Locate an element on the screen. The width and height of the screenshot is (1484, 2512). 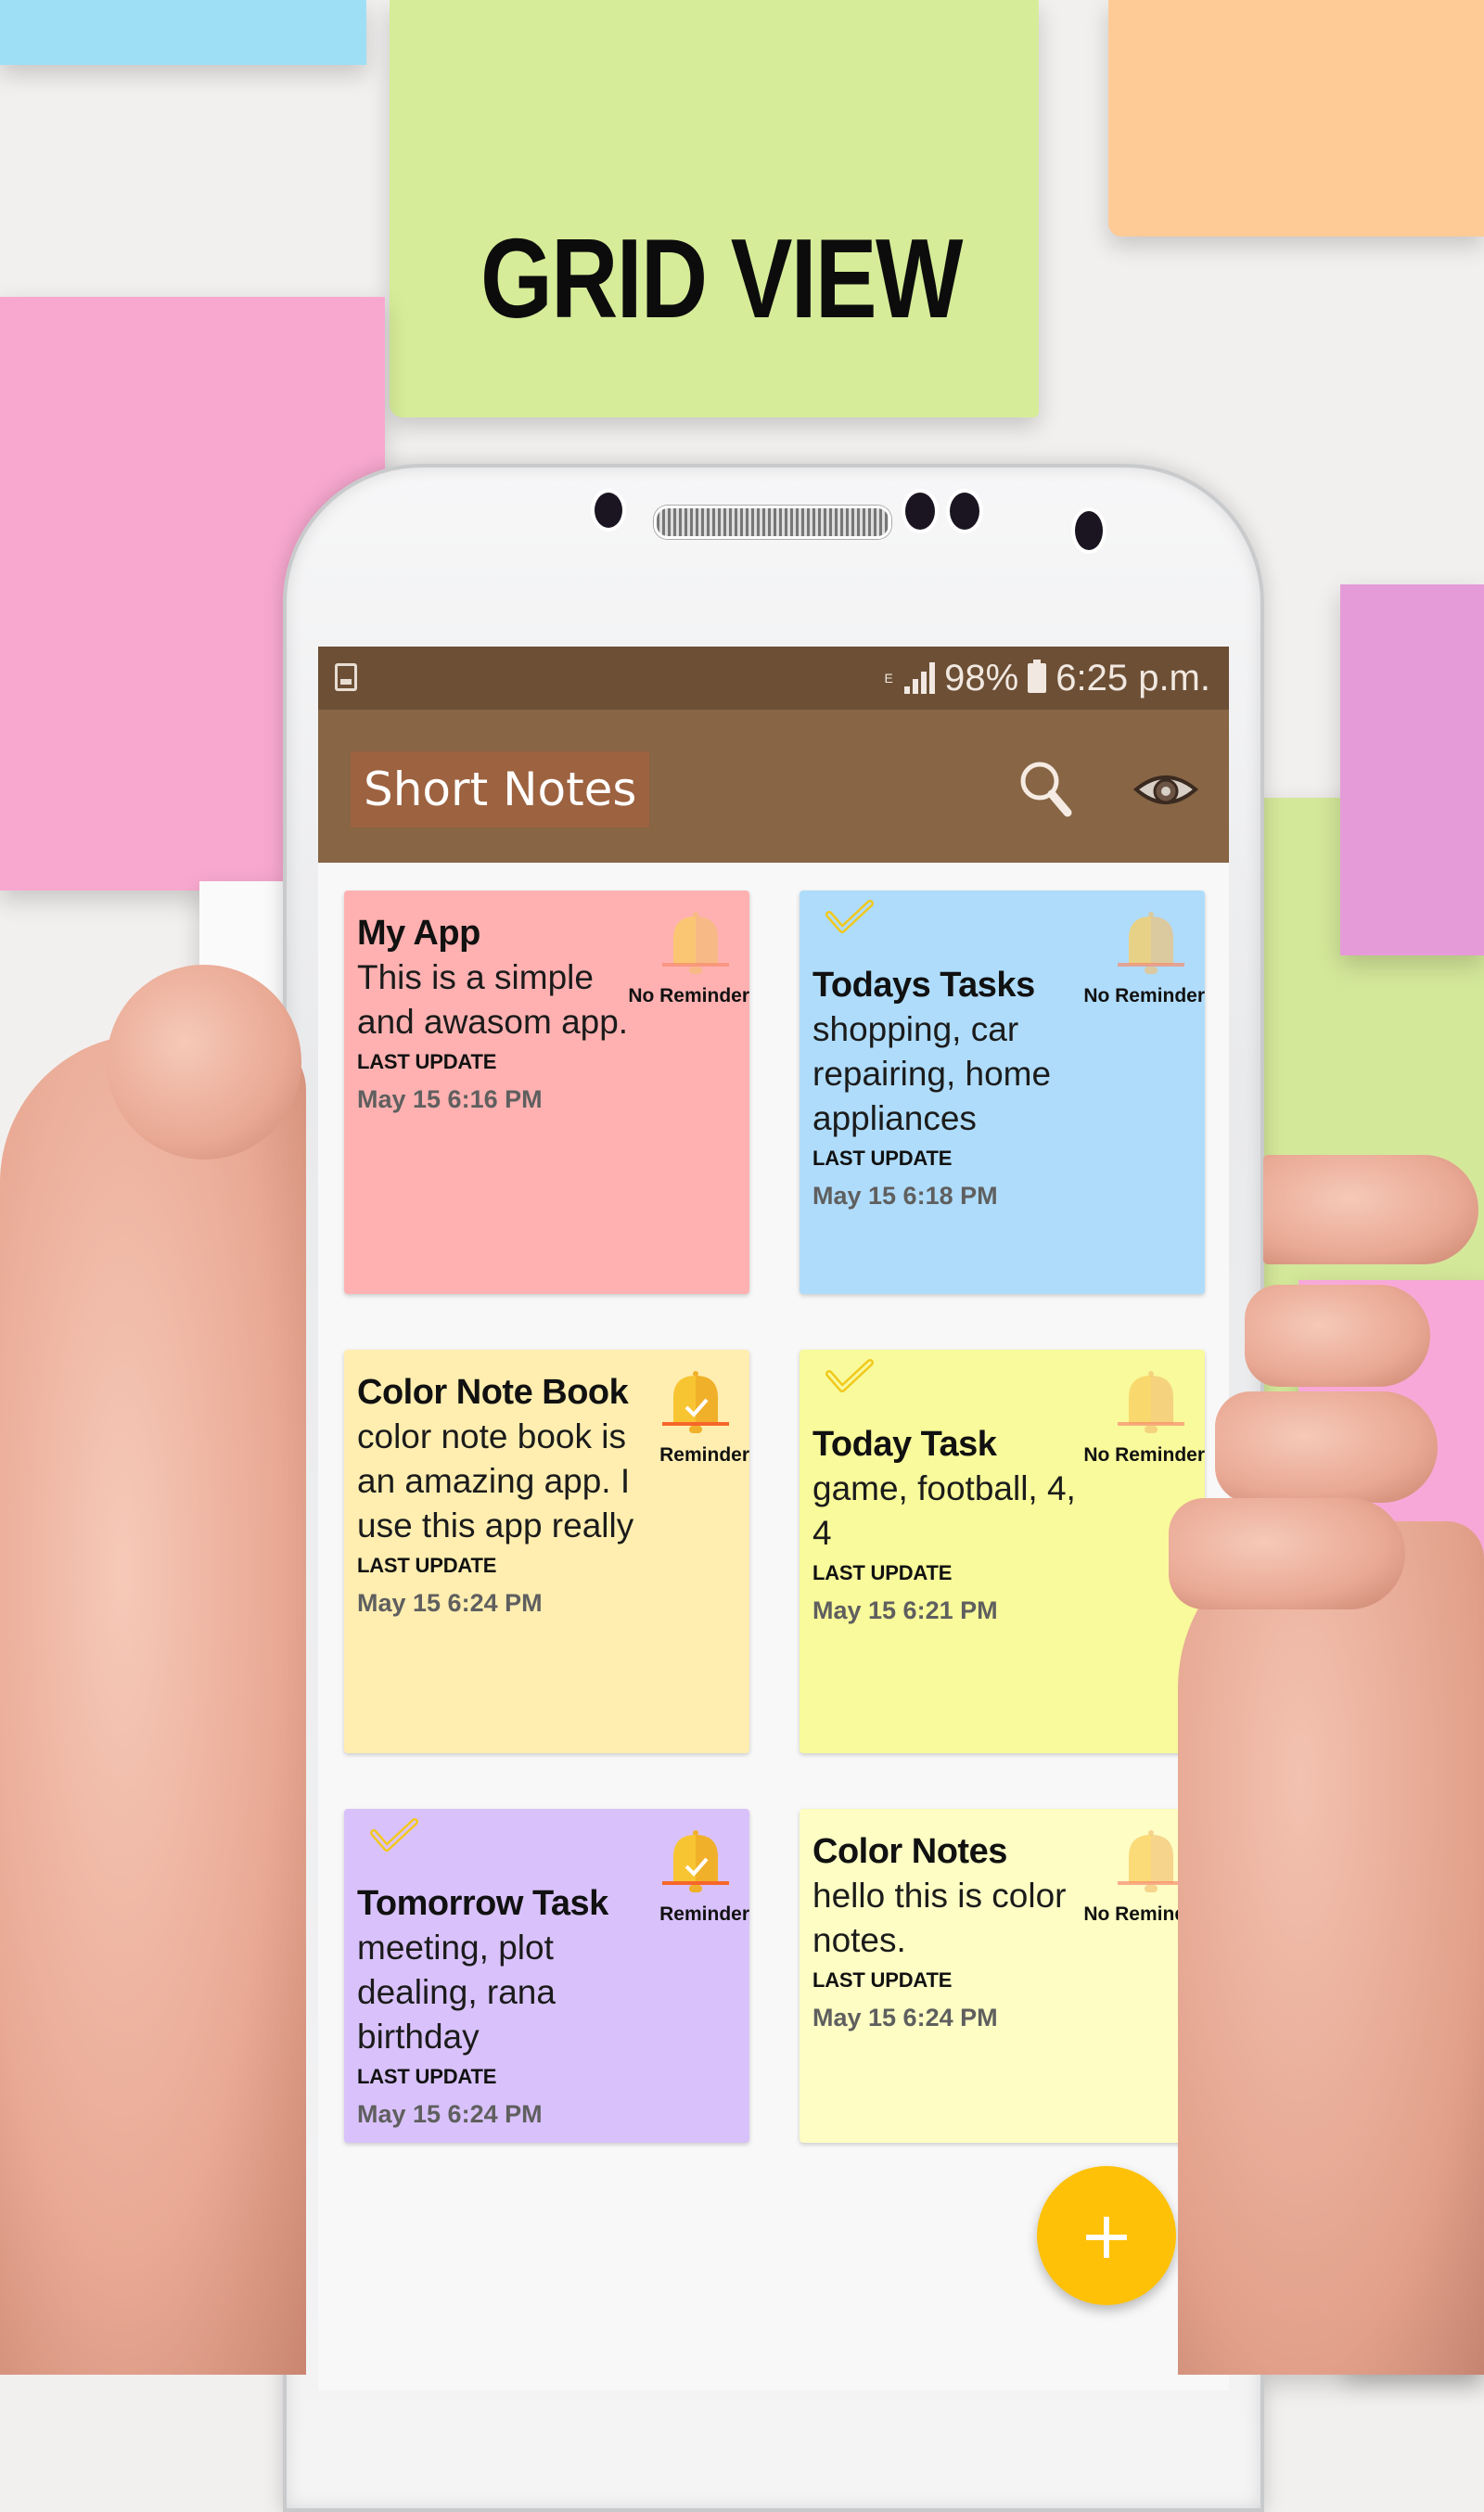
left-hand-thumb is located at coordinates (153, 1705).